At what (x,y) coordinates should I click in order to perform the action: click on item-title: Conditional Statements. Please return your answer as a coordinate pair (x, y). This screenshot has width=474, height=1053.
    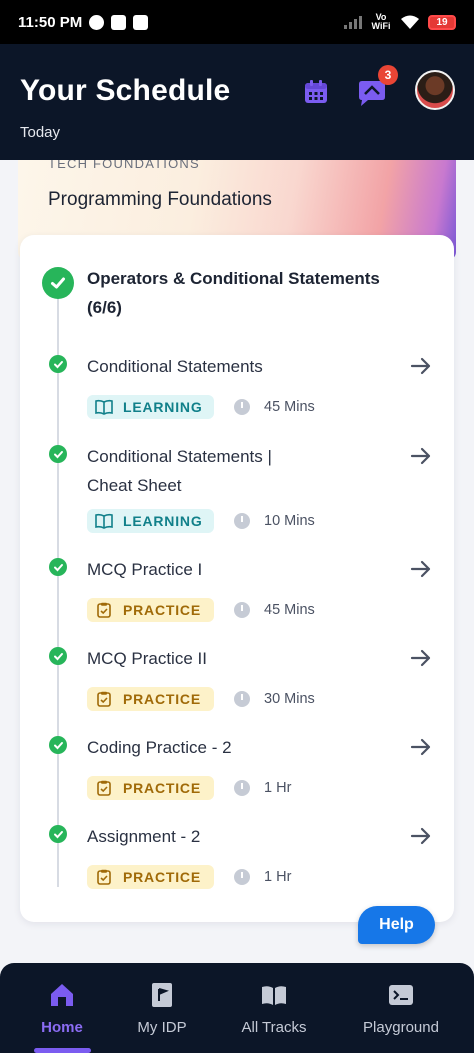
    Looking at the image, I should click on (202, 366).